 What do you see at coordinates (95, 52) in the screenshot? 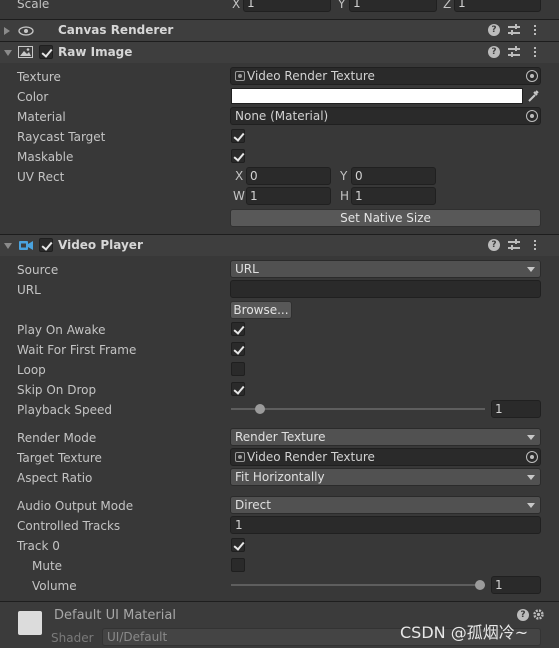
I see `raw-image-title: Raw Image` at bounding box center [95, 52].